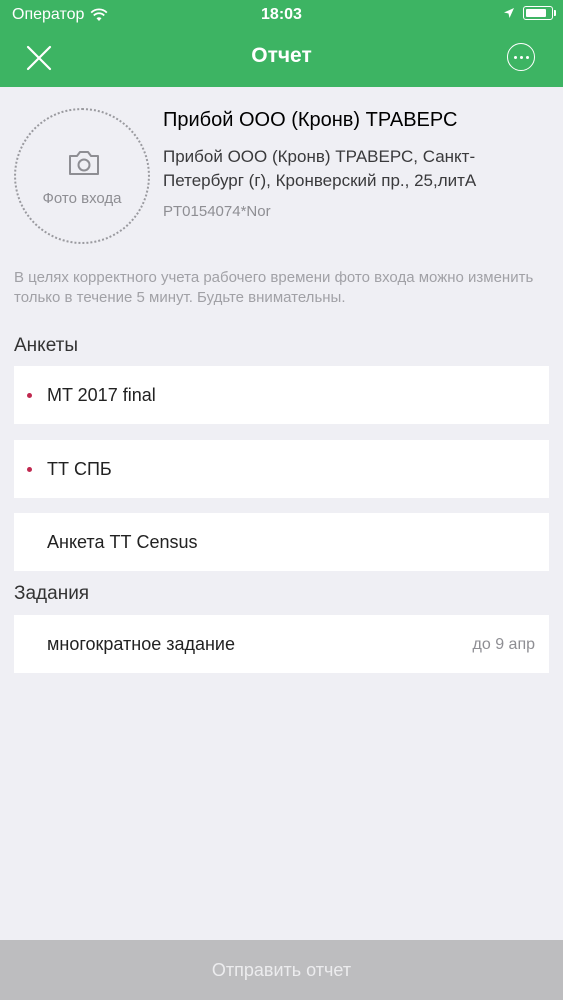 The image size is (563, 1000). Describe the element at coordinates (217, 211) in the screenshot. I see `outlet-code: PT0154074*Nor` at that location.